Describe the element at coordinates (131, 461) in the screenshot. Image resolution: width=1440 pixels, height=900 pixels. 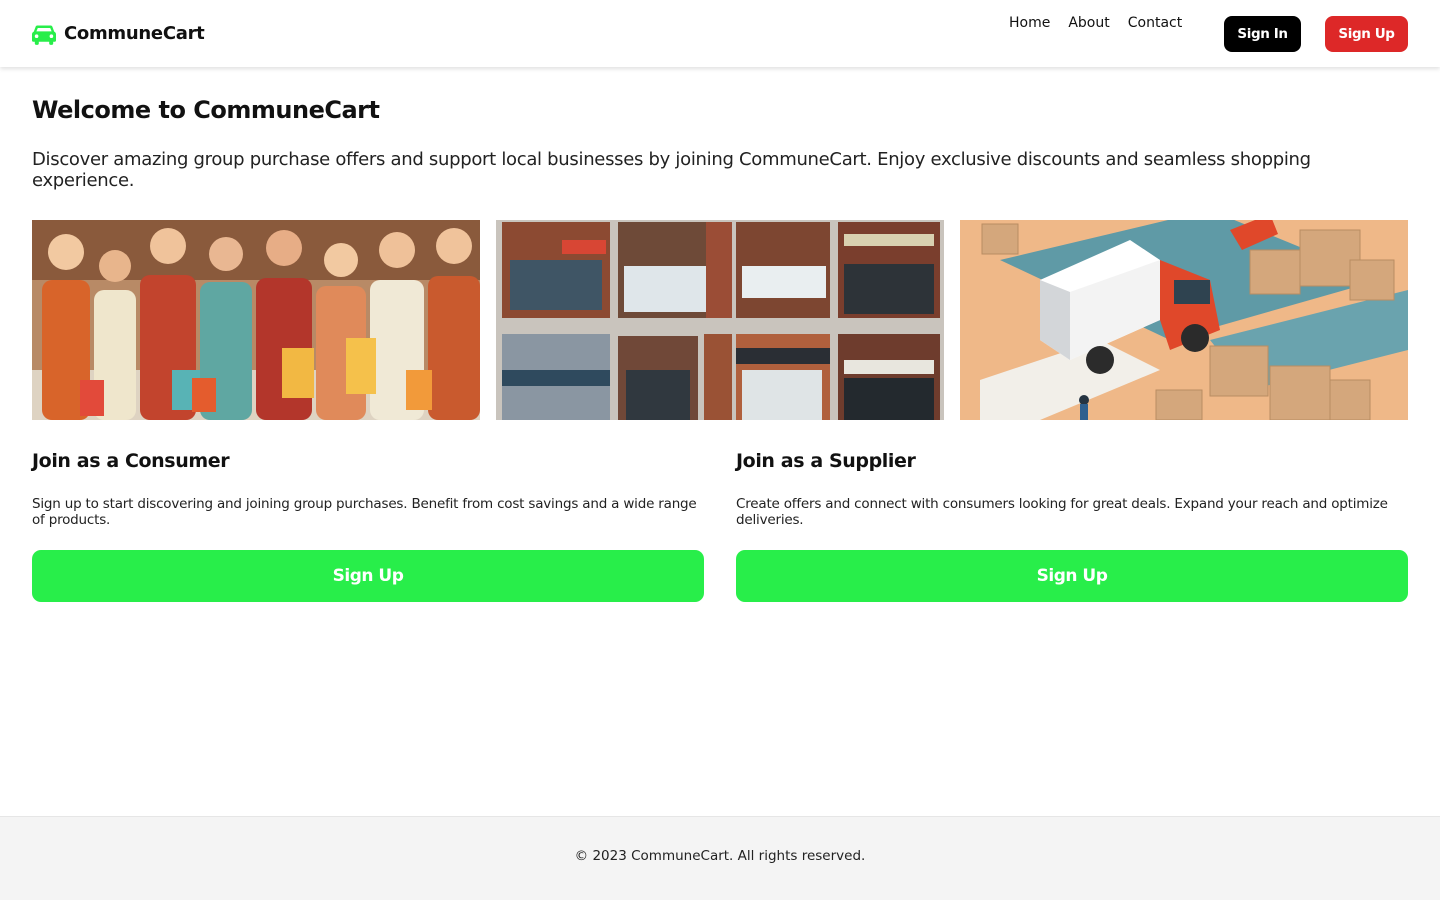
I see `consumer-card-title: Join as a Consumer` at that location.